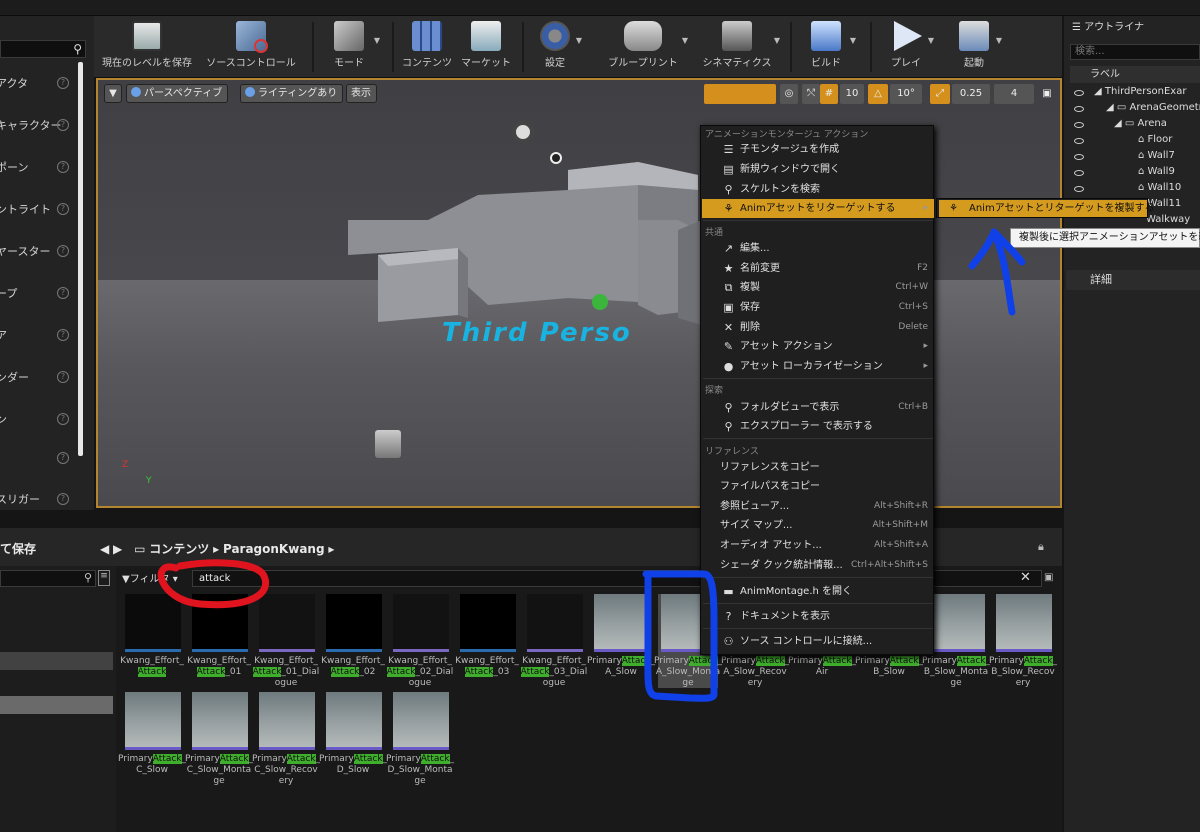  What do you see at coordinates (111, 549) in the screenshot?
I see `back-icon: ◀ ▶` at bounding box center [111, 549].